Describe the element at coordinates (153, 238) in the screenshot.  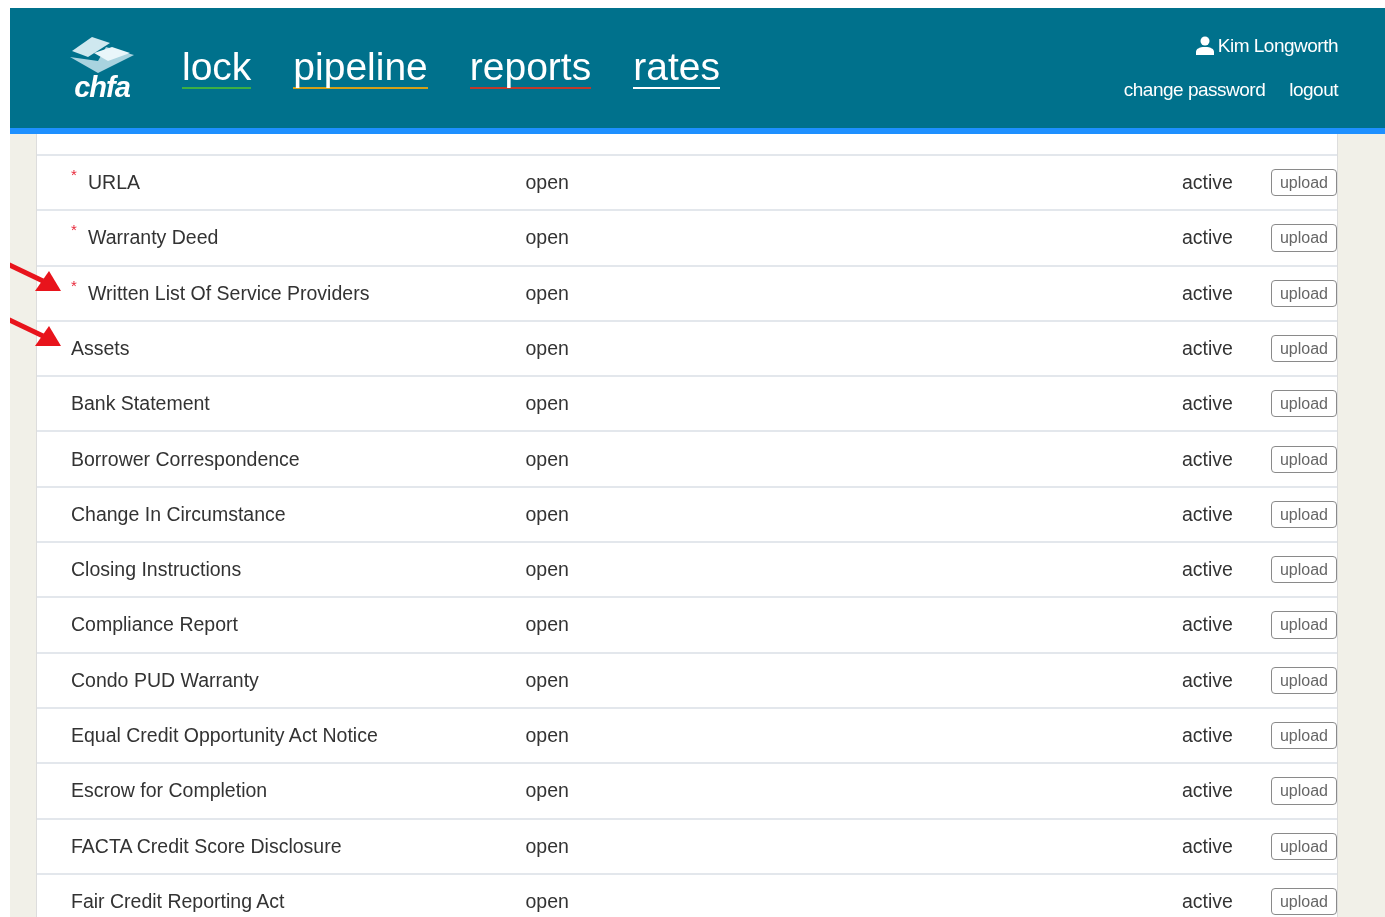
I see `document-name: Warranty Deed` at that location.